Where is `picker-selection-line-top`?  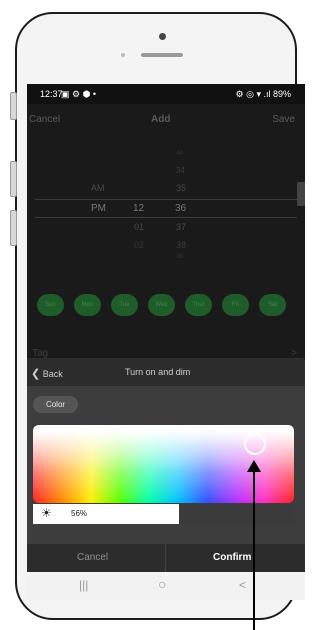
picker-selection-line-top is located at coordinates (166, 199).